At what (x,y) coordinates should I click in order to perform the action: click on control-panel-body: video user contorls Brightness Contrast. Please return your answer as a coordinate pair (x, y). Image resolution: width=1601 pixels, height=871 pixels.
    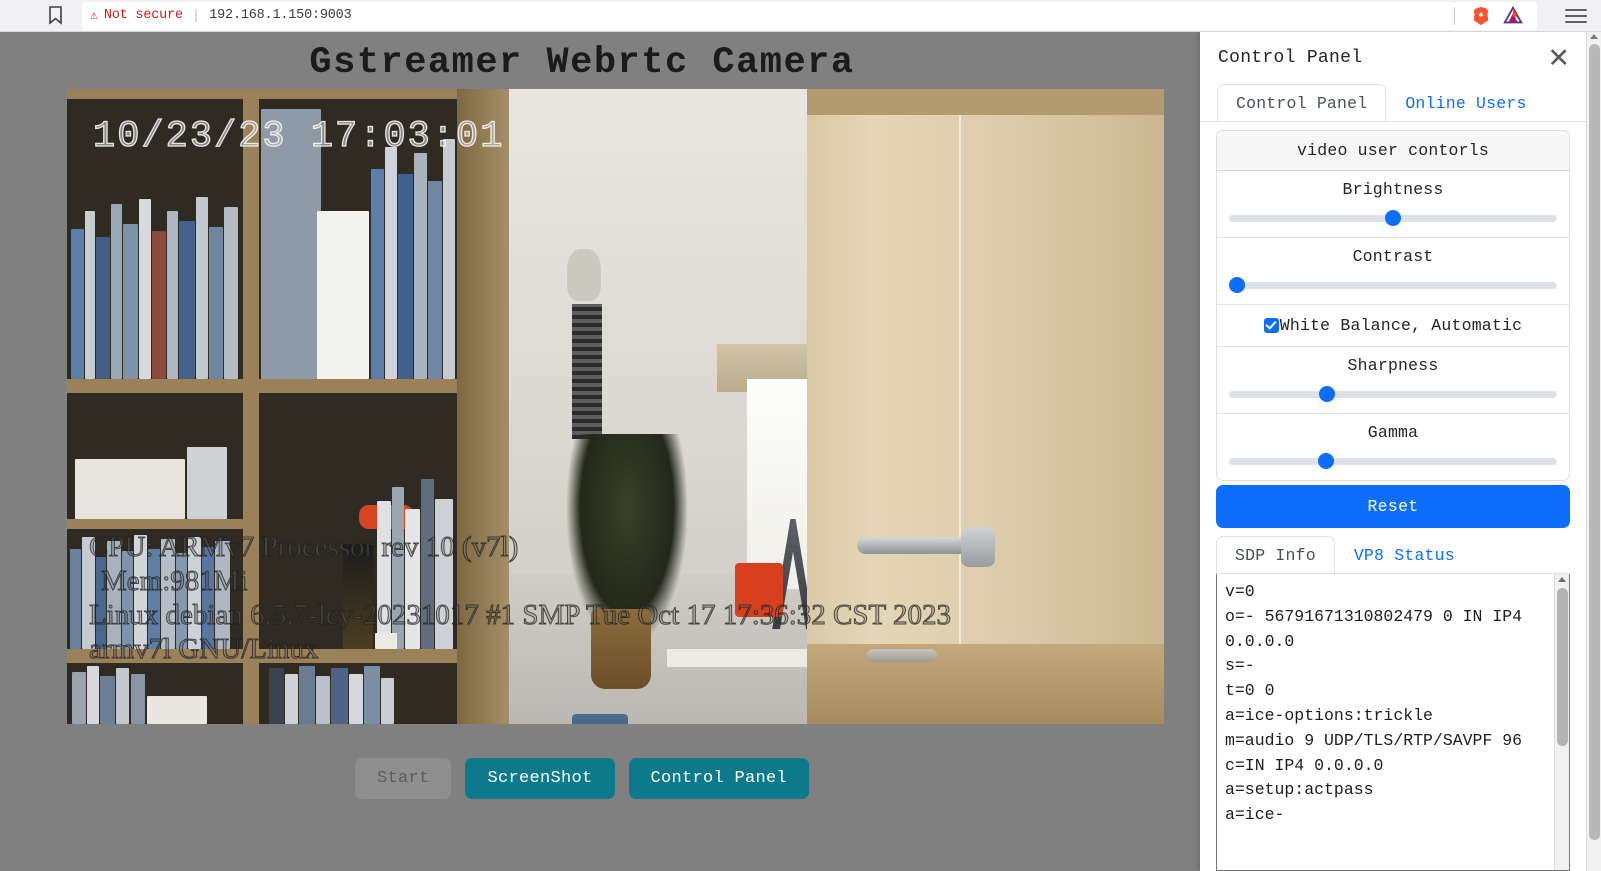
    Looking at the image, I should click on (1393, 325).